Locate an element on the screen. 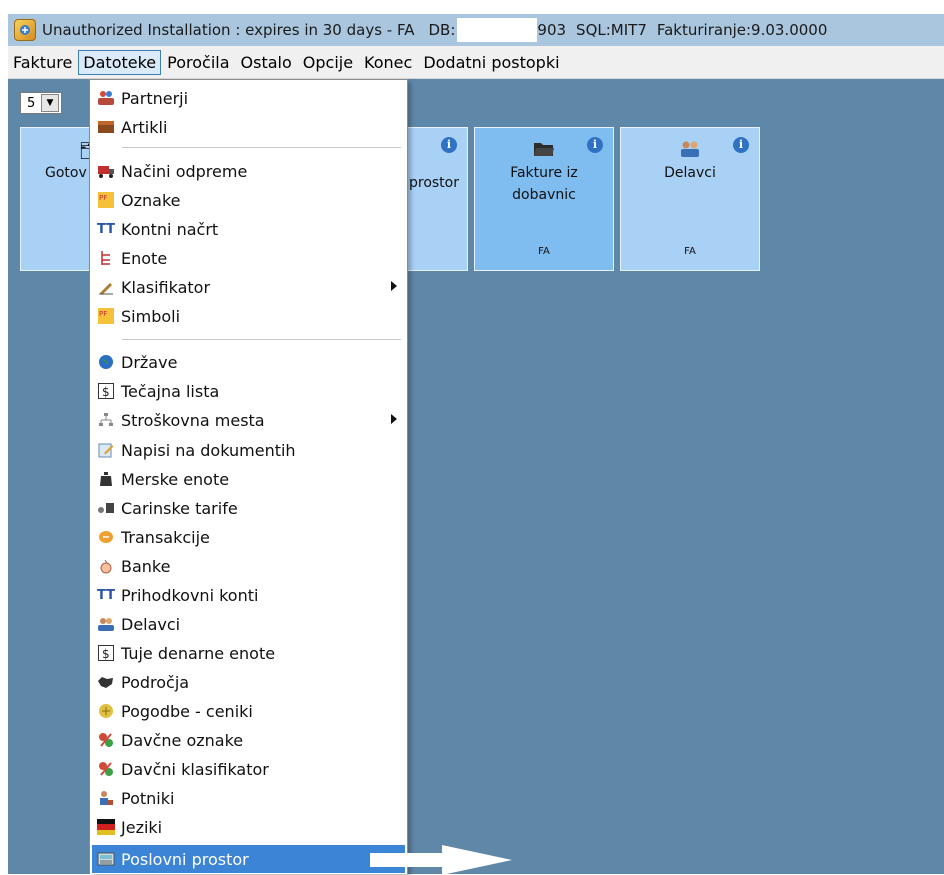 The width and height of the screenshot is (944, 875). menu-item-label: Področja is located at coordinates (155, 682).